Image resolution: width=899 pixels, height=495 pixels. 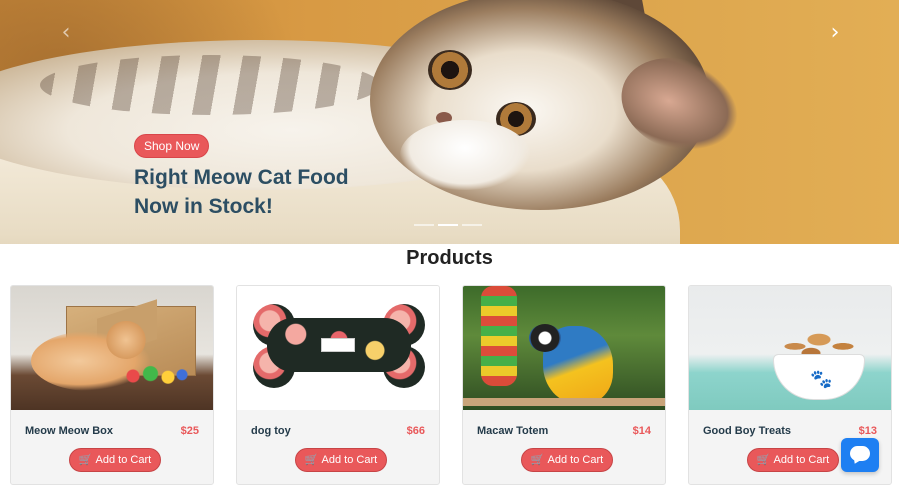 What do you see at coordinates (449, 258) in the screenshot?
I see `products-heading: Products` at bounding box center [449, 258].